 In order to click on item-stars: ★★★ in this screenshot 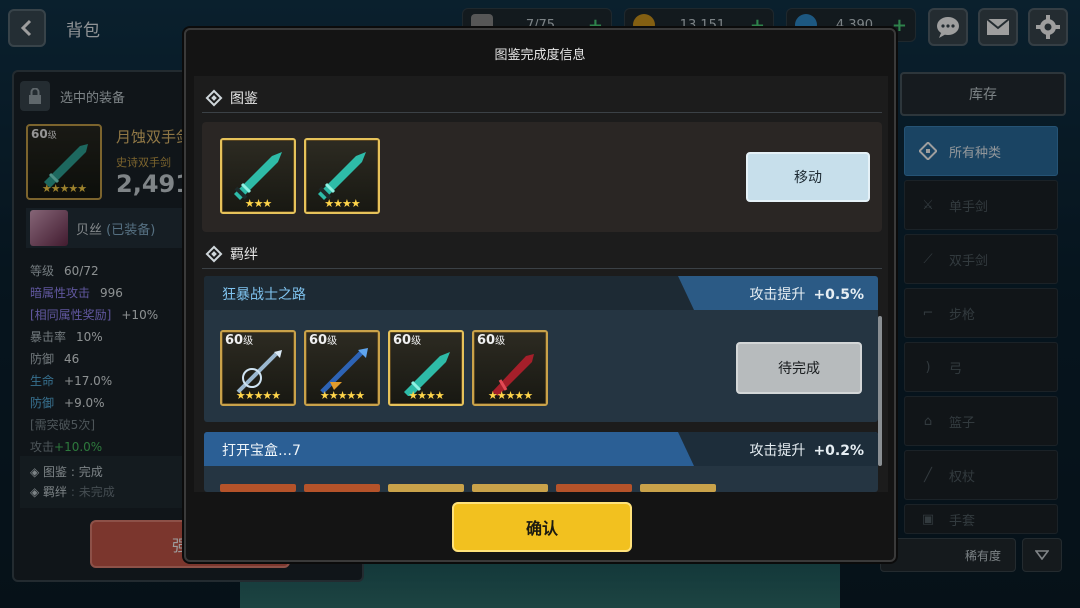, I will do `click(258, 203)`.